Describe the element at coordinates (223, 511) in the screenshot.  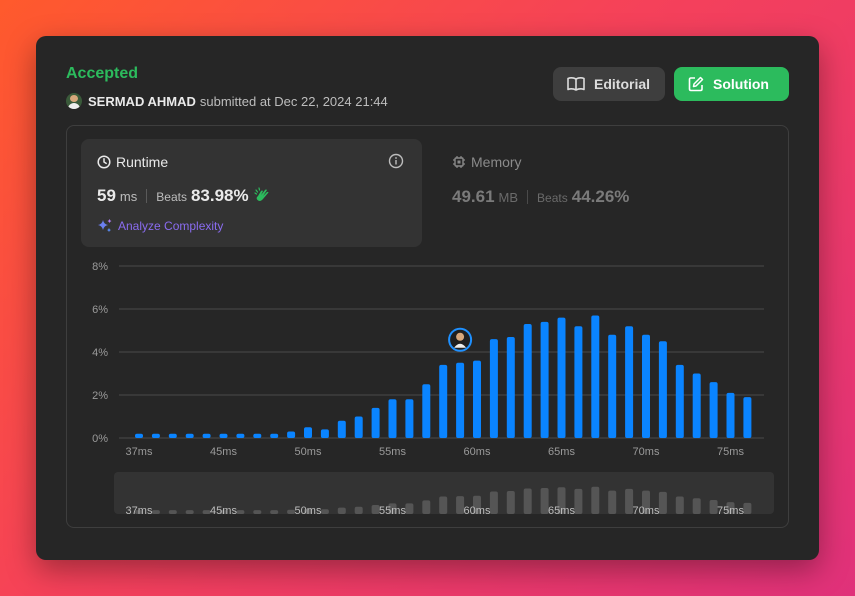
I see `overview-tick-label: 45ms` at that location.